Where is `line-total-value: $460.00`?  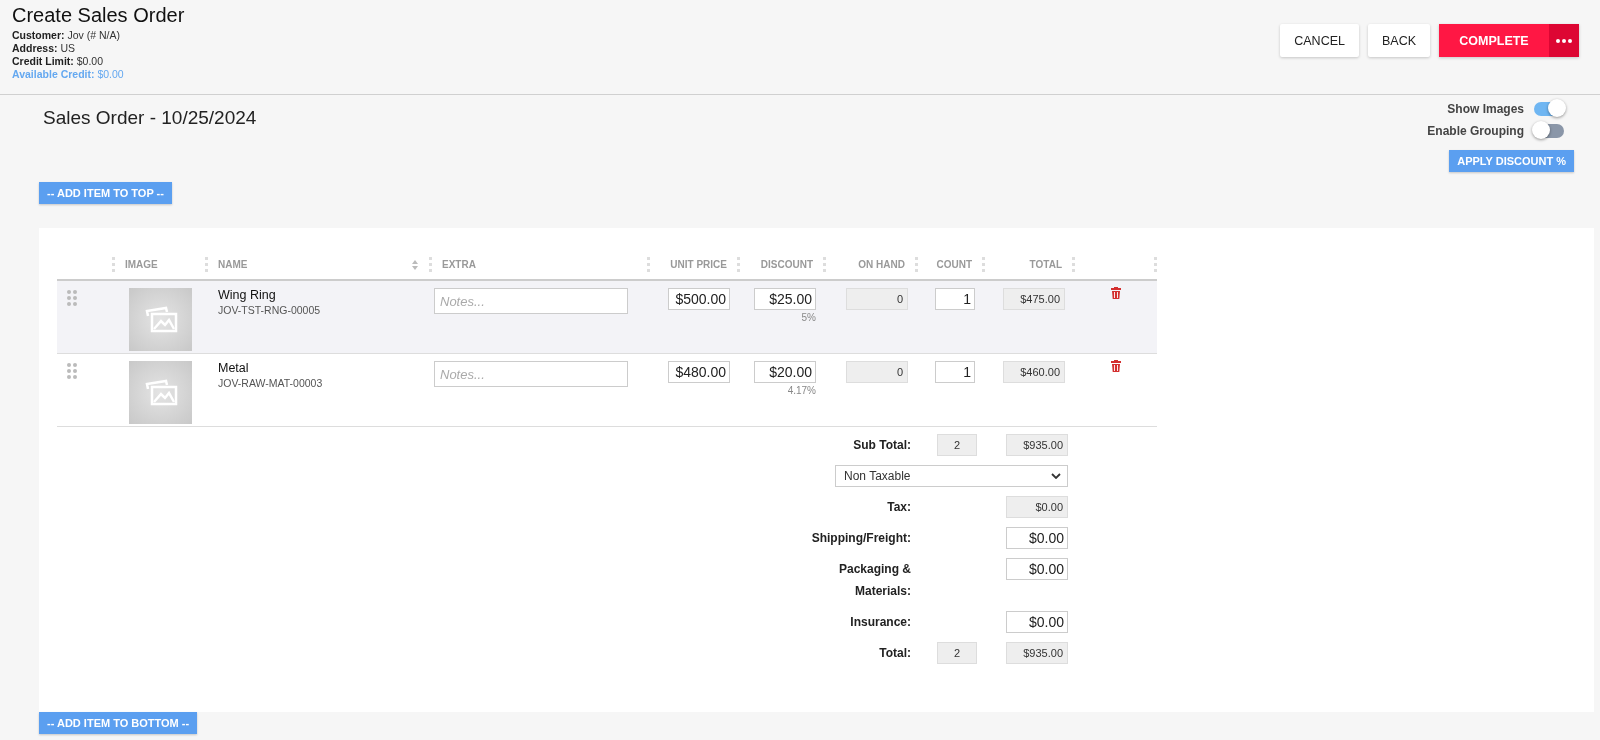
line-total-value: $460.00 is located at coordinates (1034, 372).